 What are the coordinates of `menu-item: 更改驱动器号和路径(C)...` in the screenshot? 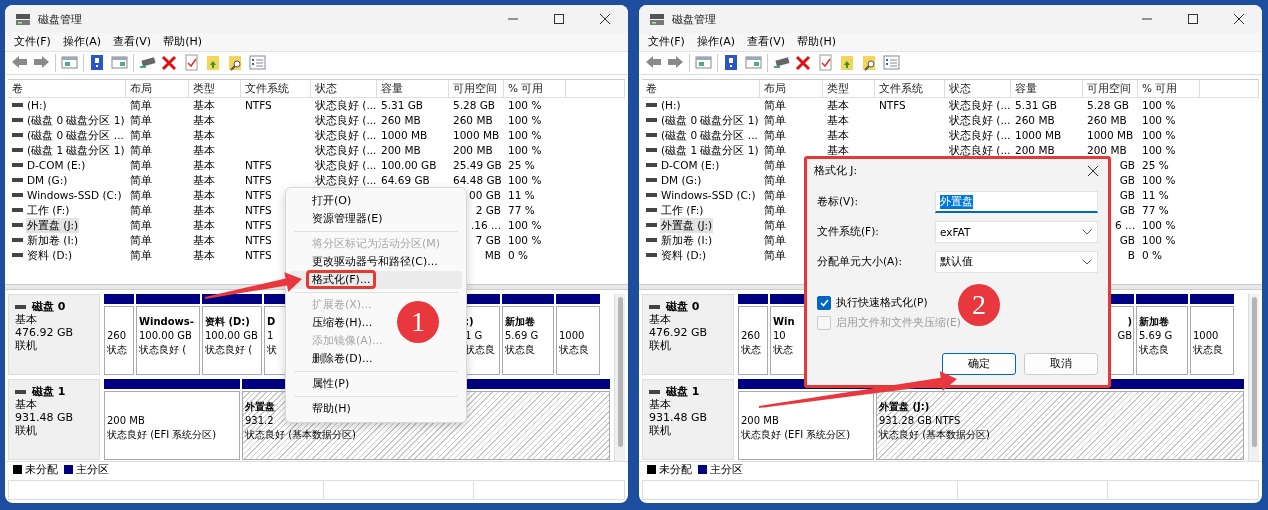 It's located at (365, 262).